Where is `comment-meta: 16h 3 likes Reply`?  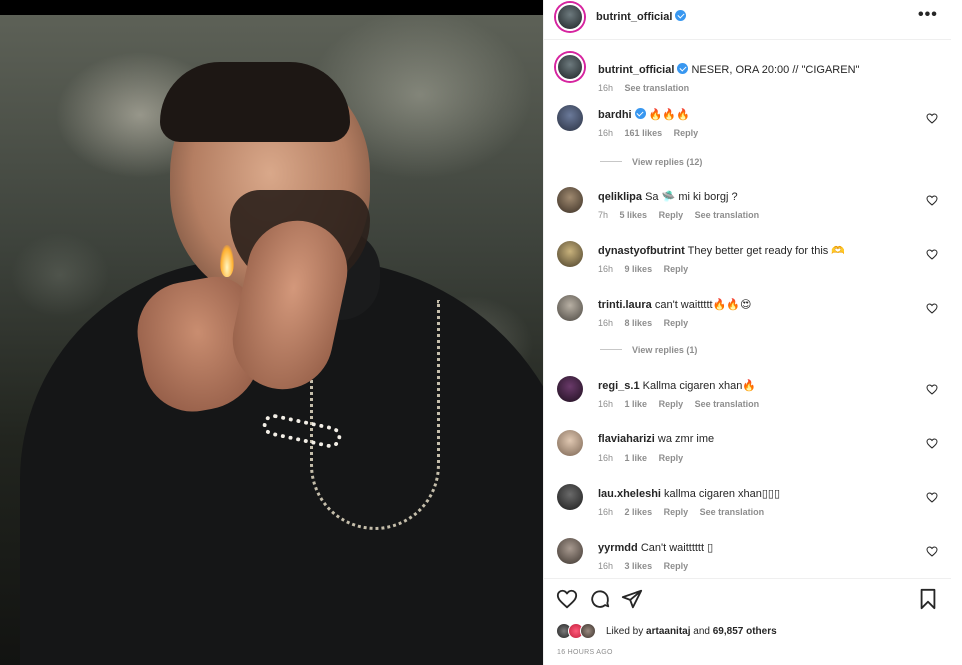
comment-meta: 16h 3 likes Reply is located at coordinates (647, 566).